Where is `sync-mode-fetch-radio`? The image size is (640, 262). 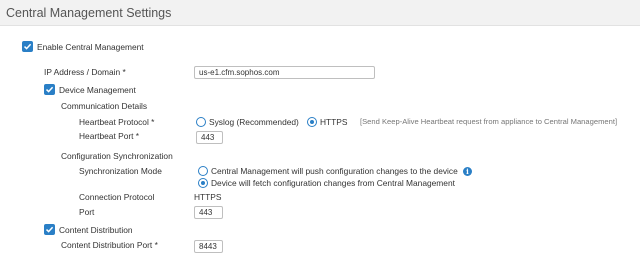
sync-mode-fetch-radio is located at coordinates (203, 183).